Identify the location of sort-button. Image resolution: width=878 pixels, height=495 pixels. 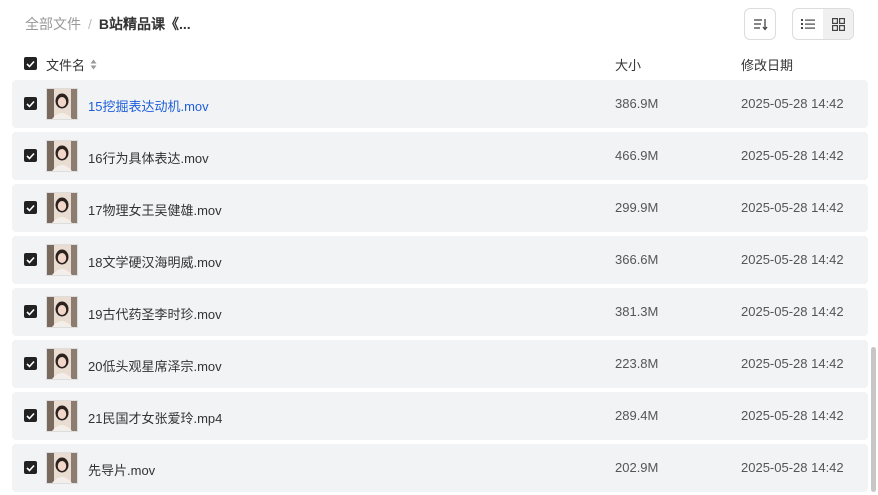
(760, 24).